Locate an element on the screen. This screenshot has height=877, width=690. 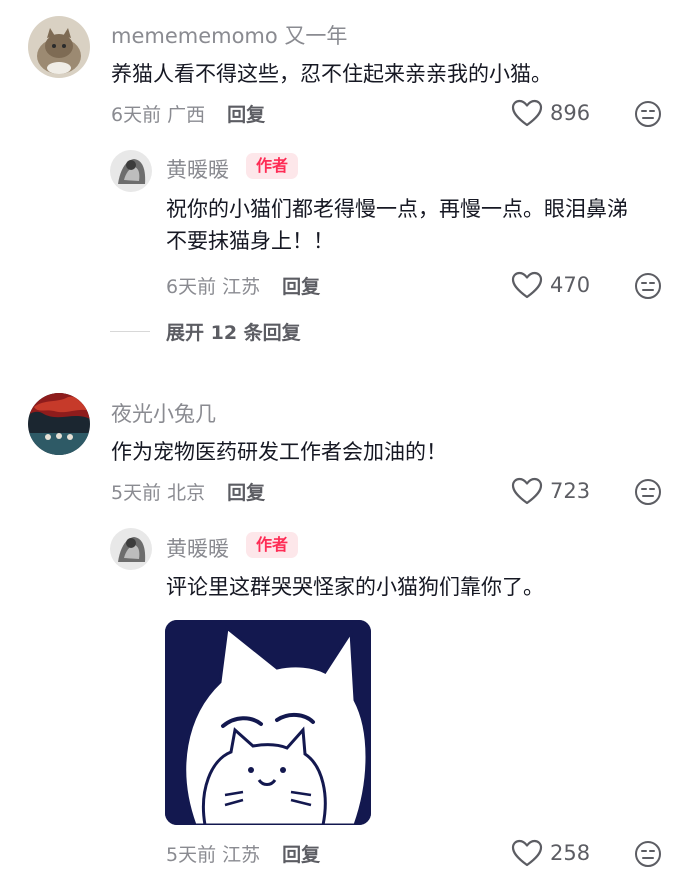
comment-meta: 5天前 北京 回复 is located at coordinates (188, 491).